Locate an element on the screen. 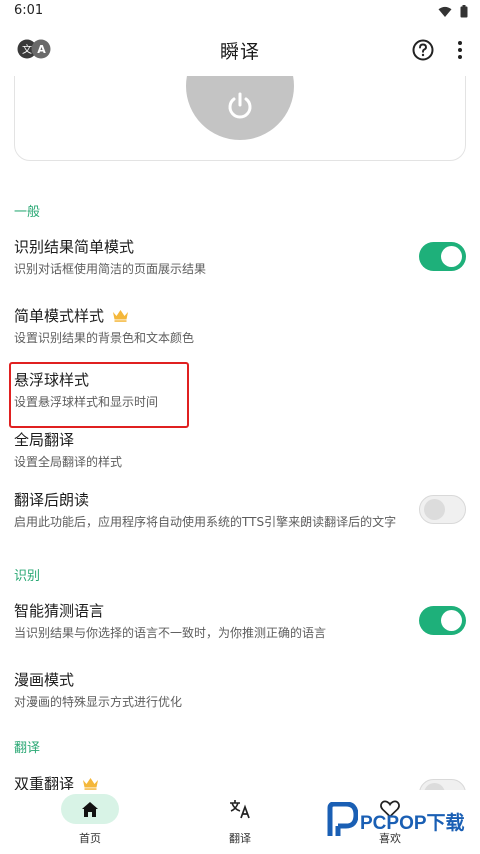  setting-comic-mode: 漫画模式 对漫画的特殊显示方式进行优化 is located at coordinates (240, 699).